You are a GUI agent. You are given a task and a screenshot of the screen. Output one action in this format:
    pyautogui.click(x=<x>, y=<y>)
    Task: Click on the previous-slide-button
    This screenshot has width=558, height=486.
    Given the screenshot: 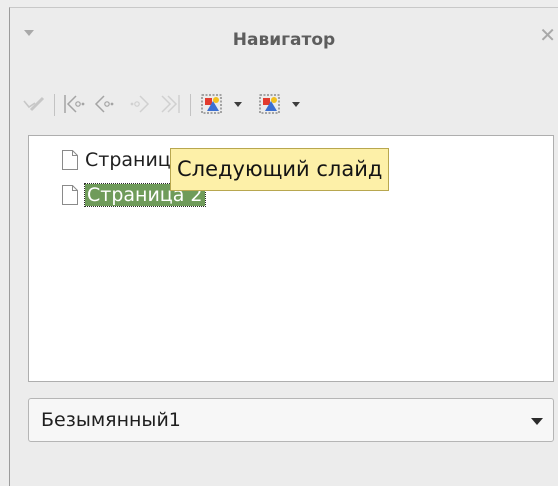 What is the action you would take?
    pyautogui.click(x=106, y=104)
    